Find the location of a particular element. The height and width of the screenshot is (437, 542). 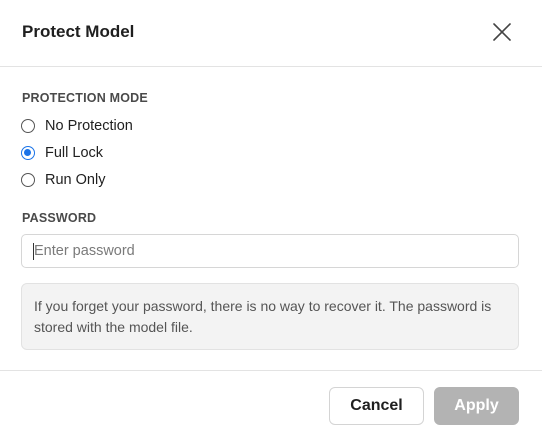

password-label: PASSWORD is located at coordinates (59, 218).